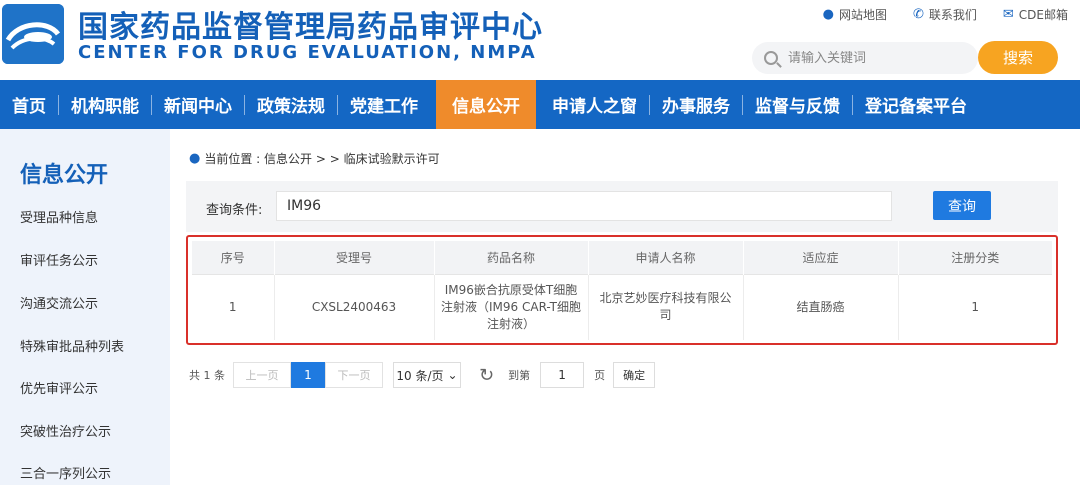  Describe the element at coordinates (307, 52) in the screenshot. I see `site-title-en: CENTER FOR DRUG EVALUATION, NMPA` at that location.